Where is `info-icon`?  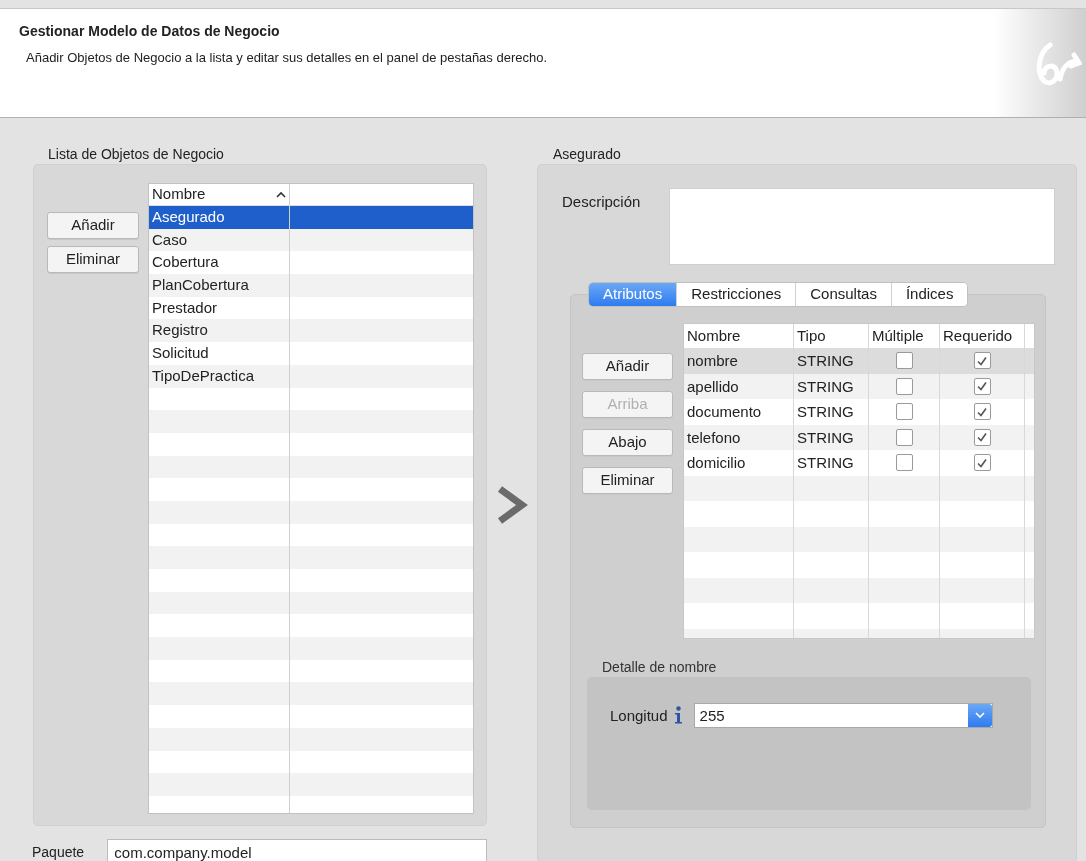
info-icon is located at coordinates (678, 715).